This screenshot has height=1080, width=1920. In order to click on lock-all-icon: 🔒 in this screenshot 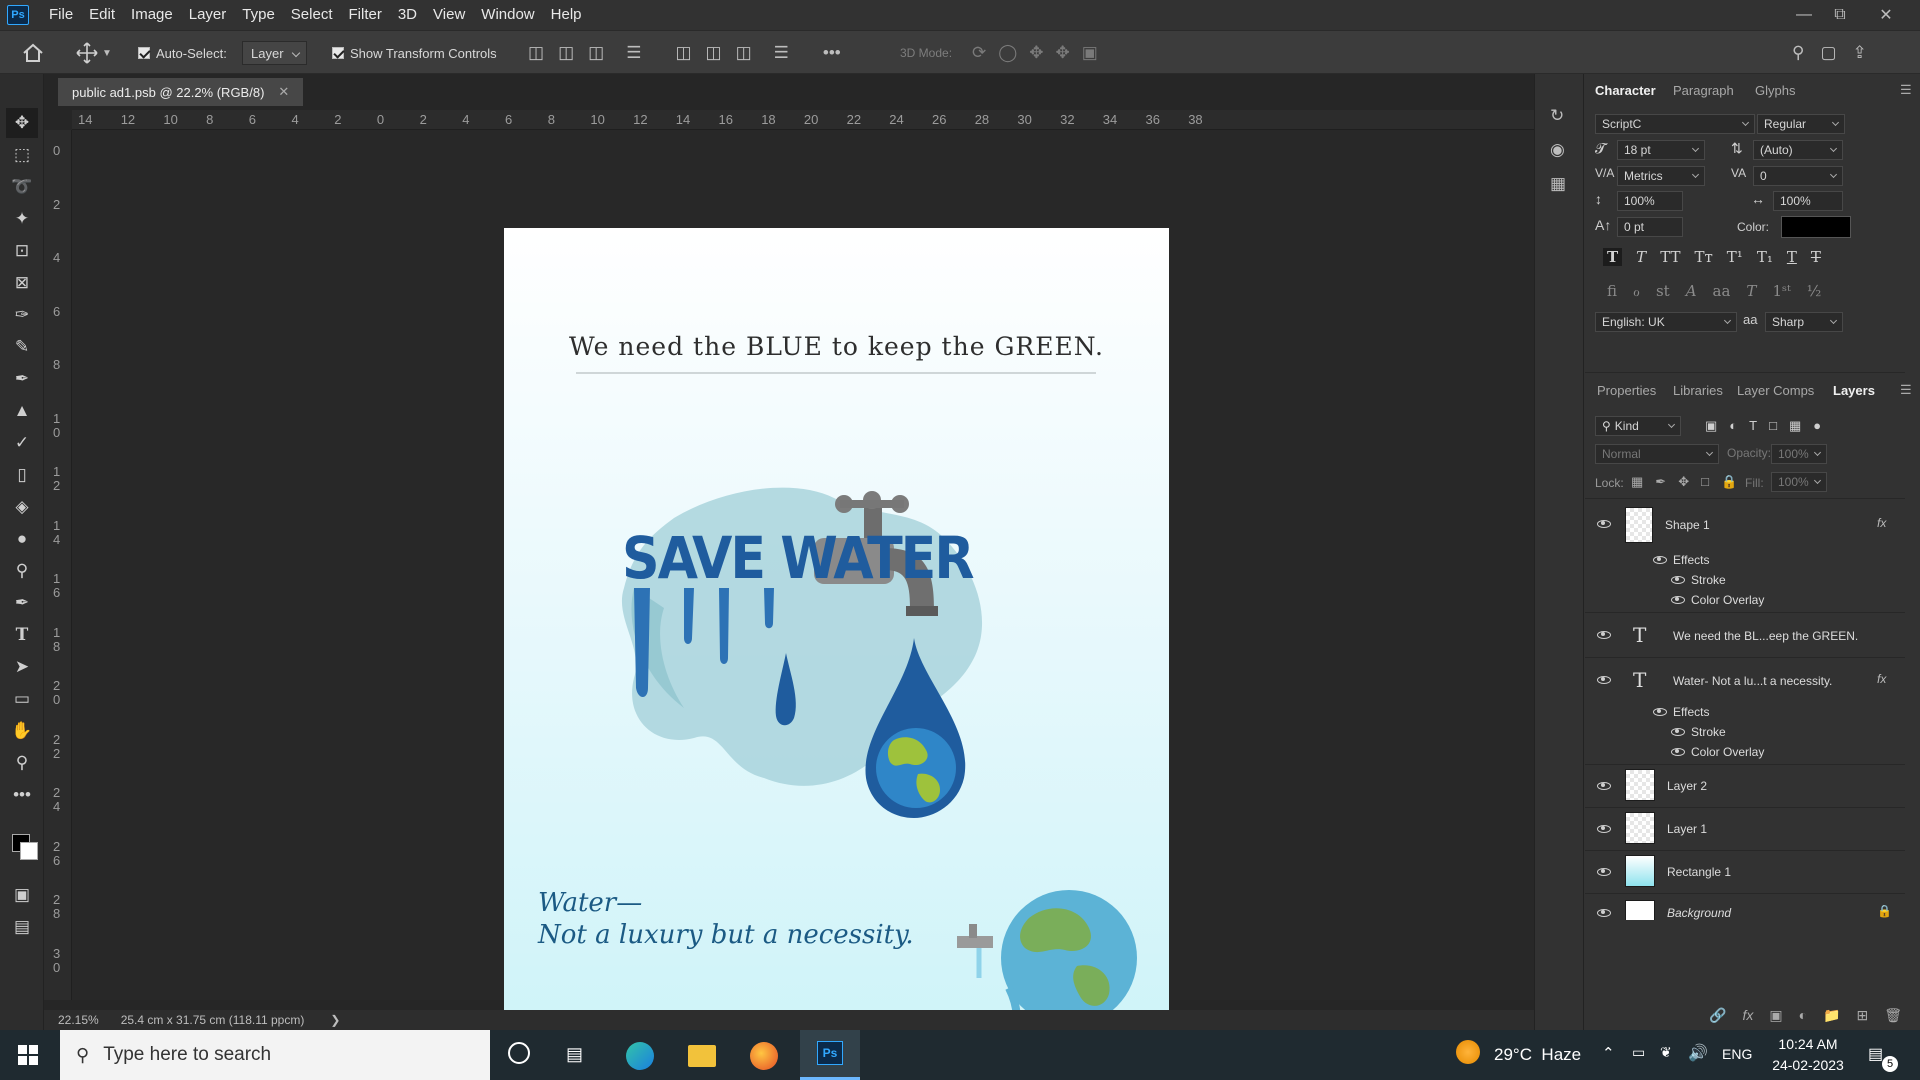, I will do `click(1729, 482)`.